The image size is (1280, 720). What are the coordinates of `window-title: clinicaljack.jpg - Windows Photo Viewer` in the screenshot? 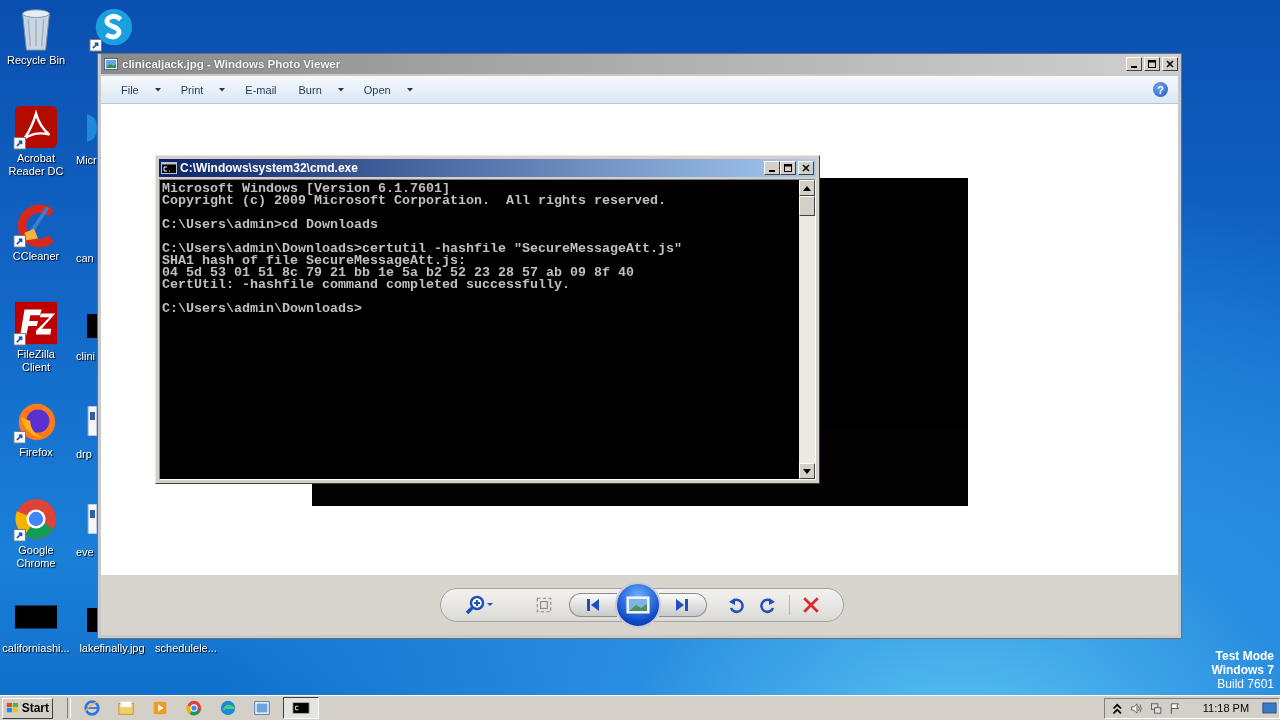 It's located at (231, 64).